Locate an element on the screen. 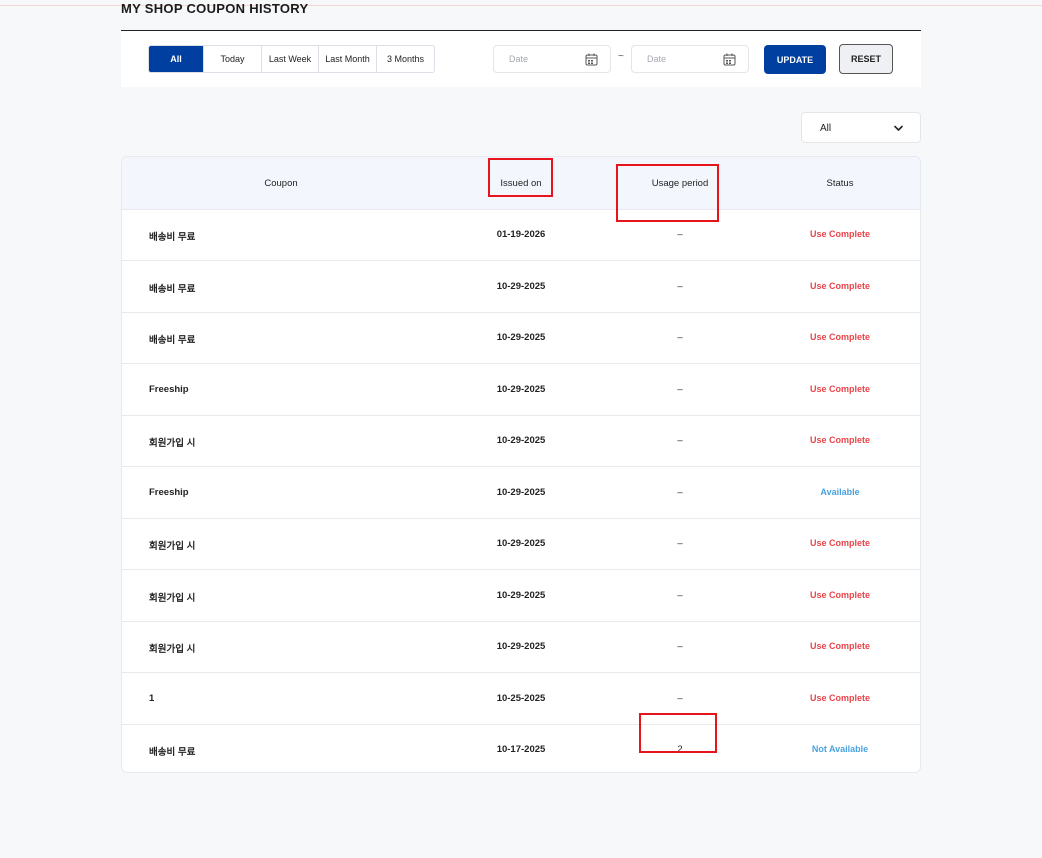  status-text: Available is located at coordinates (840, 491).